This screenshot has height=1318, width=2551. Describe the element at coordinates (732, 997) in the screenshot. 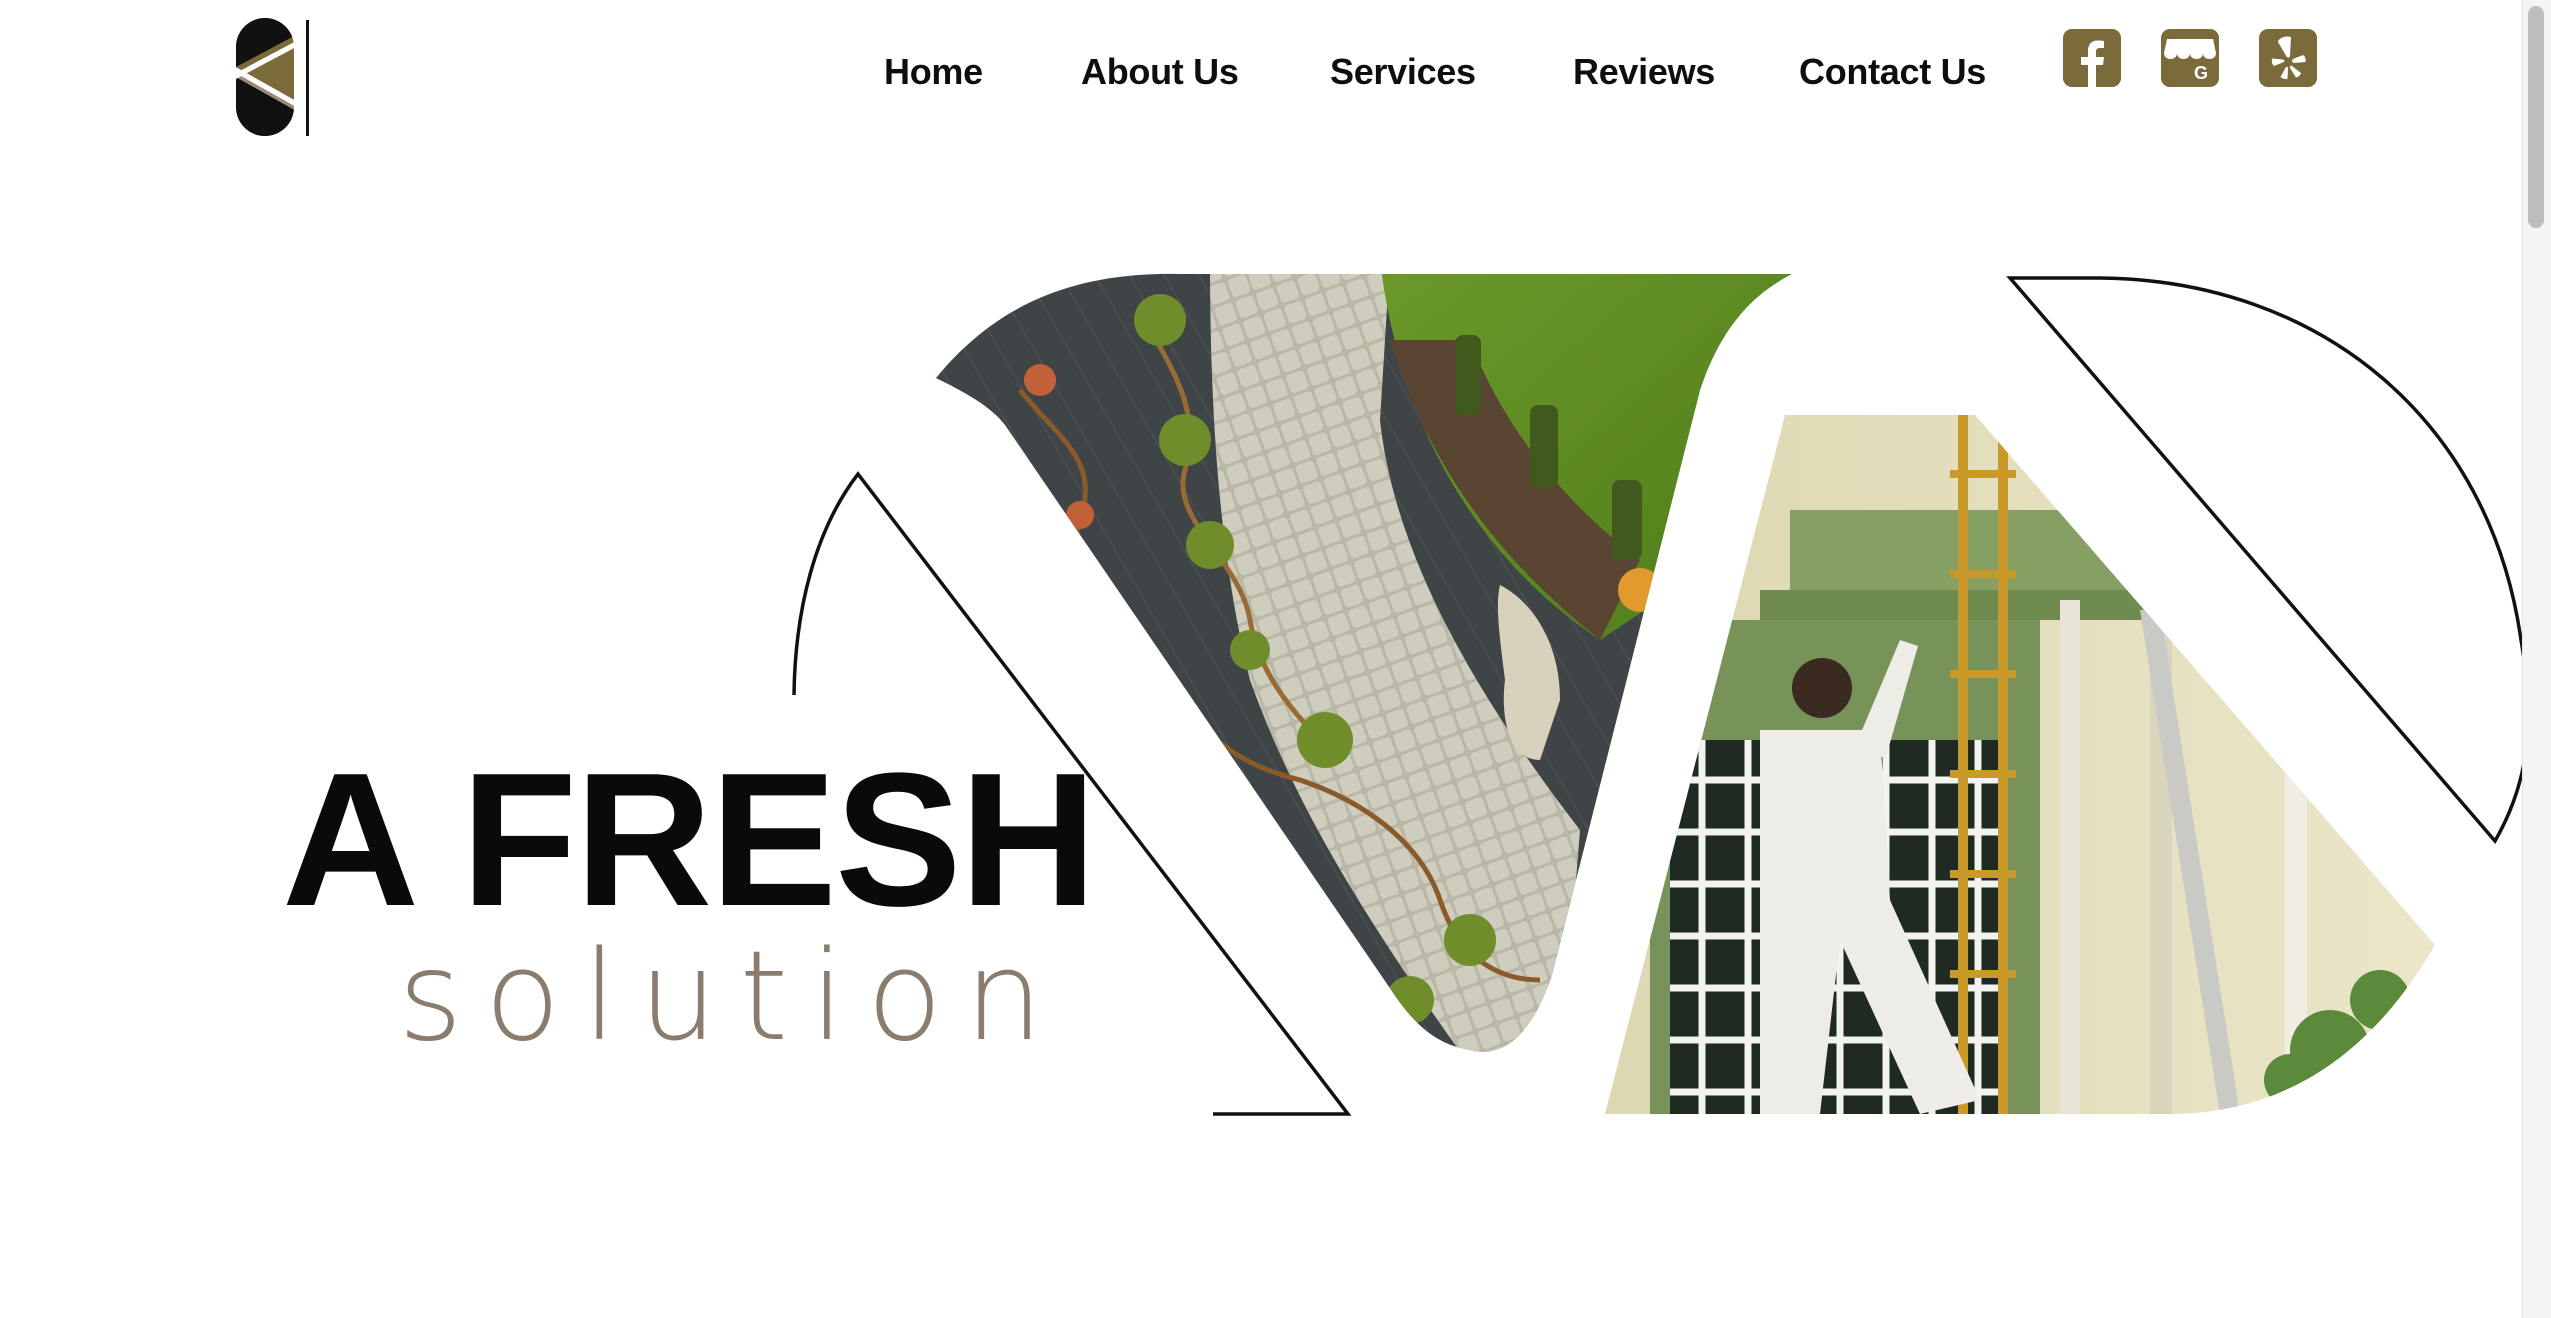

I see `hero-subline: solution` at that location.